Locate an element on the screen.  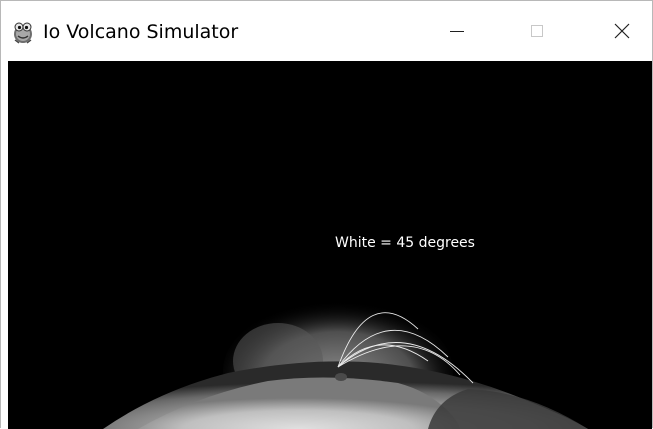
legend-label: White = 45 degrees is located at coordinates (405, 243).